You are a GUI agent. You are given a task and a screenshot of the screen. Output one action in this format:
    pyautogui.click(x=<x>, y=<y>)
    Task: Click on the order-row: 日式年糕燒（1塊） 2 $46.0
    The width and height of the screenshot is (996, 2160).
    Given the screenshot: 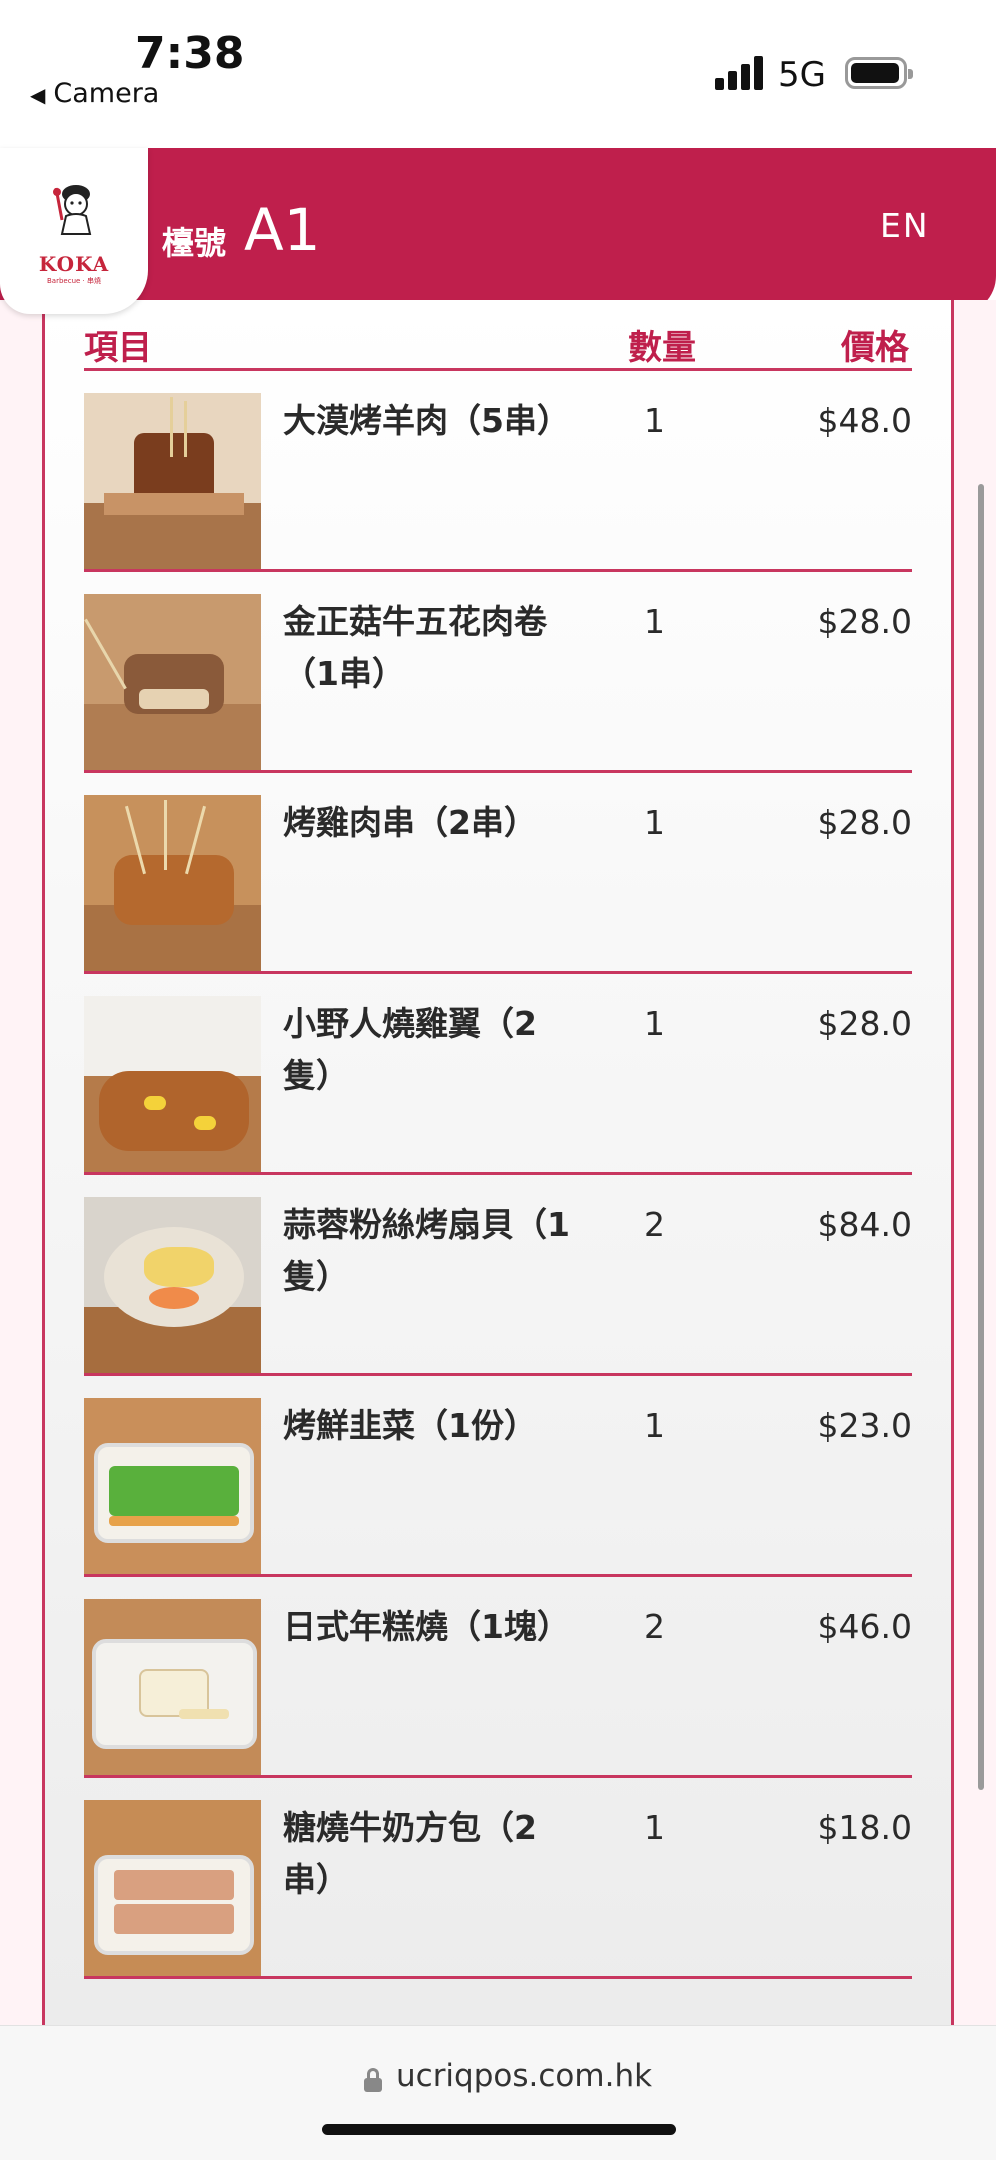 What is the action you would take?
    pyautogui.click(x=498, y=1677)
    